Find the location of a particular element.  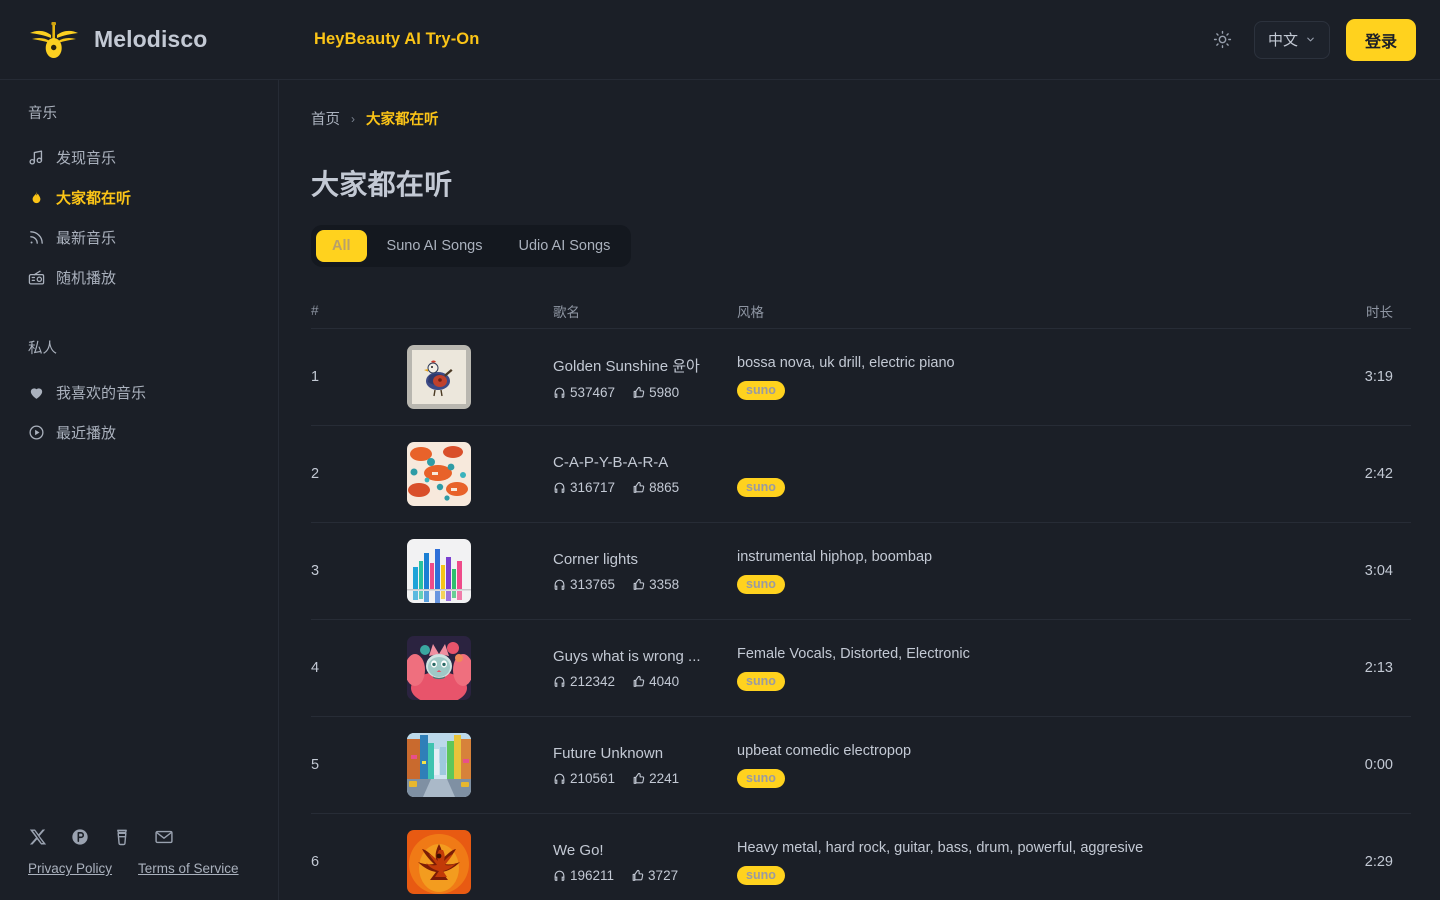

like-count: 2241 is located at coordinates (655, 778).